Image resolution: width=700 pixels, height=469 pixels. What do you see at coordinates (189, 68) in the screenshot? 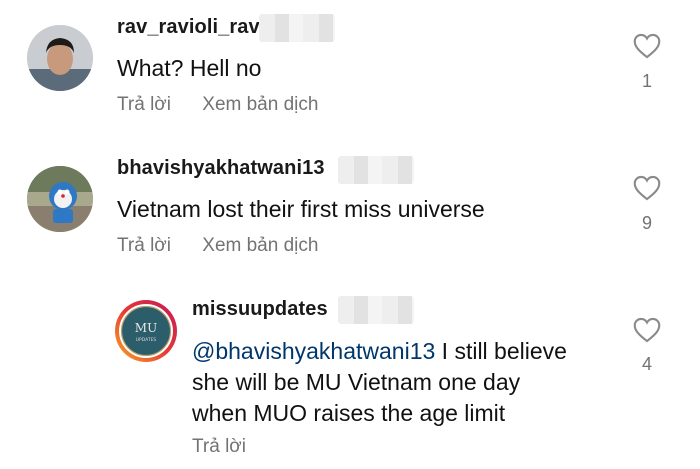
I see `comment-text: What? Hell no` at bounding box center [189, 68].